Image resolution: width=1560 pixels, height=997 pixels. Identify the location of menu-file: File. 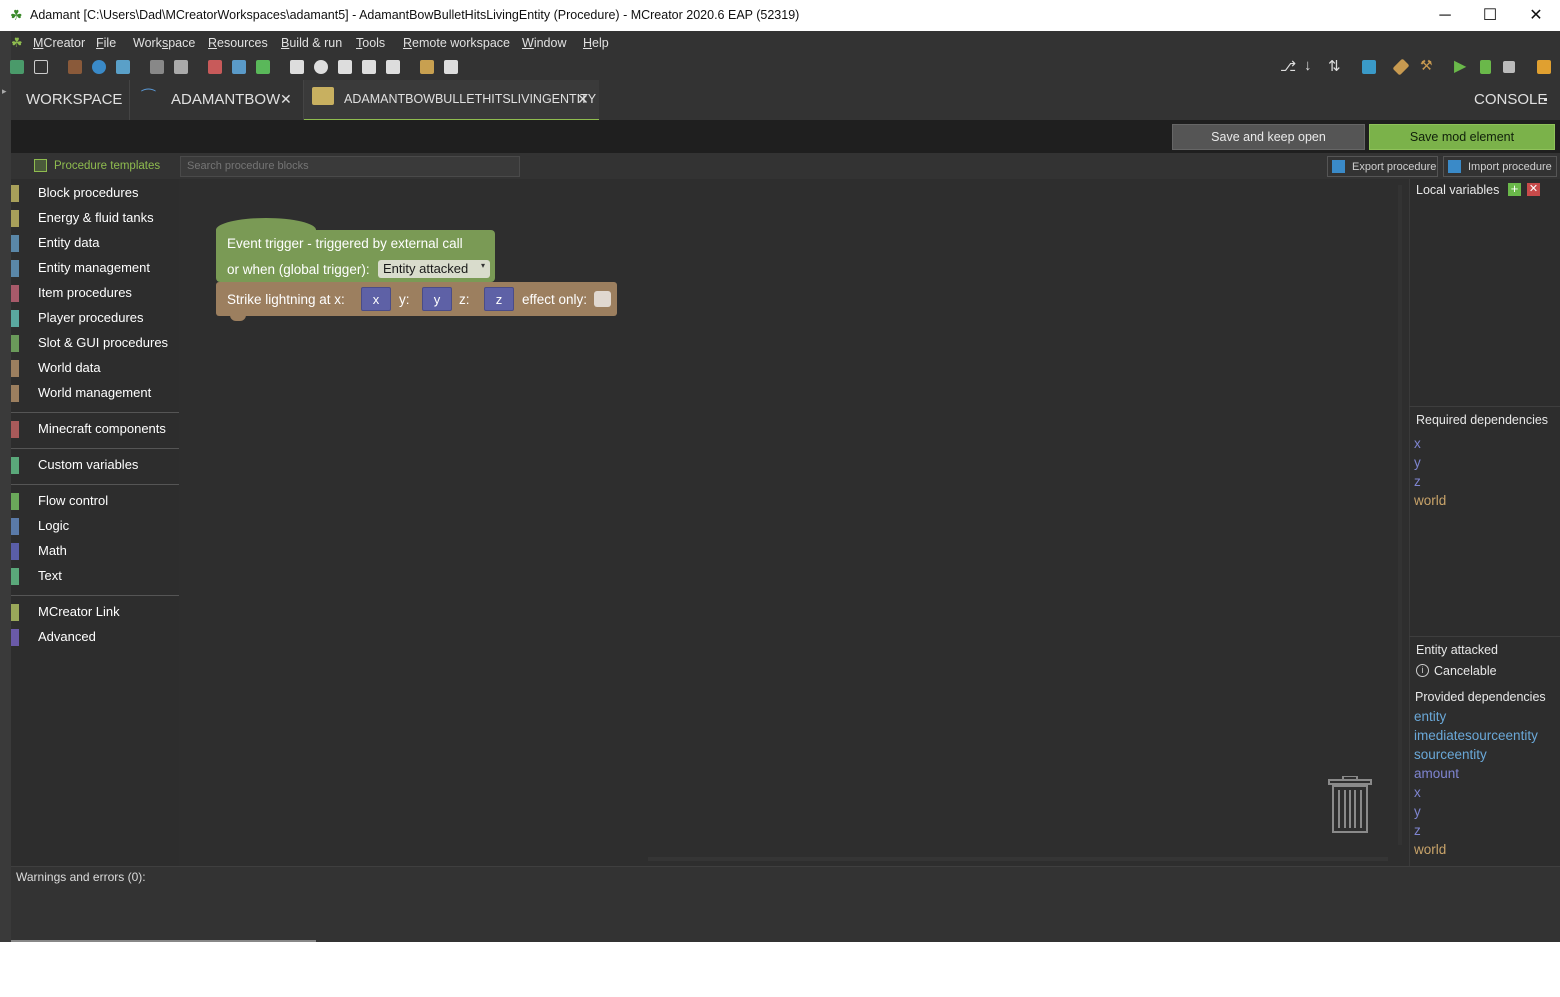
(106, 43).